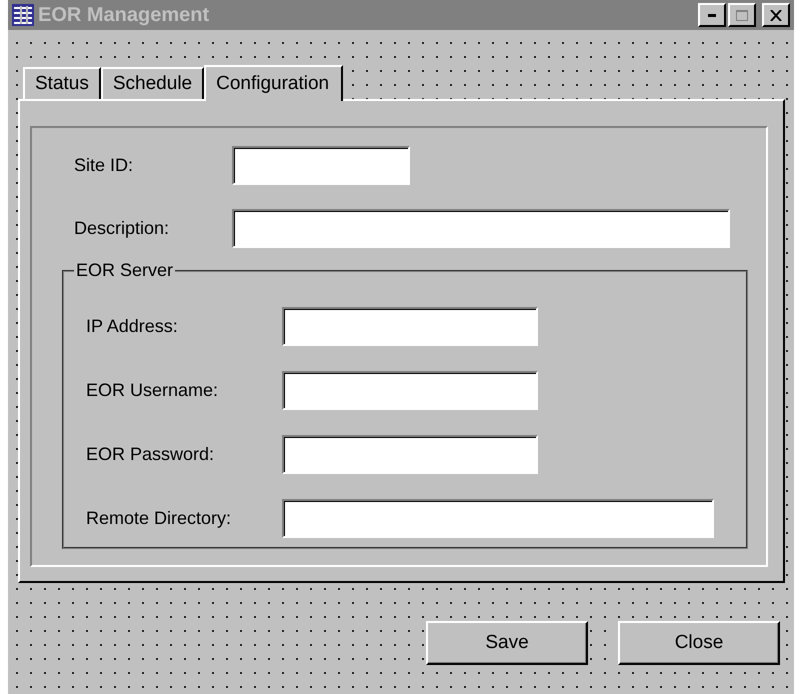 Image resolution: width=804 pixels, height=694 pixels. I want to click on field-label: Remote Directory:, so click(159, 518).